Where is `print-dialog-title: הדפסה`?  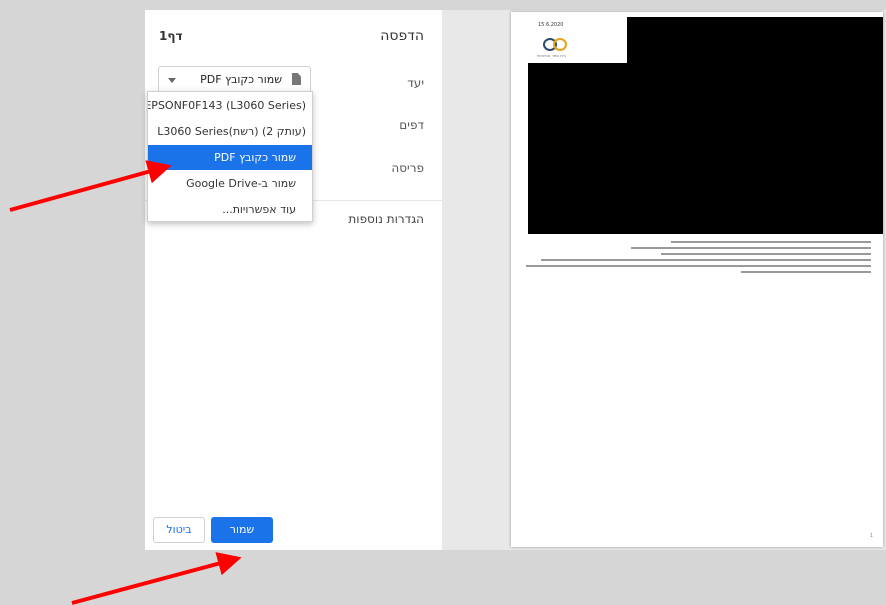
print-dialog-title: הדפסה is located at coordinates (402, 36).